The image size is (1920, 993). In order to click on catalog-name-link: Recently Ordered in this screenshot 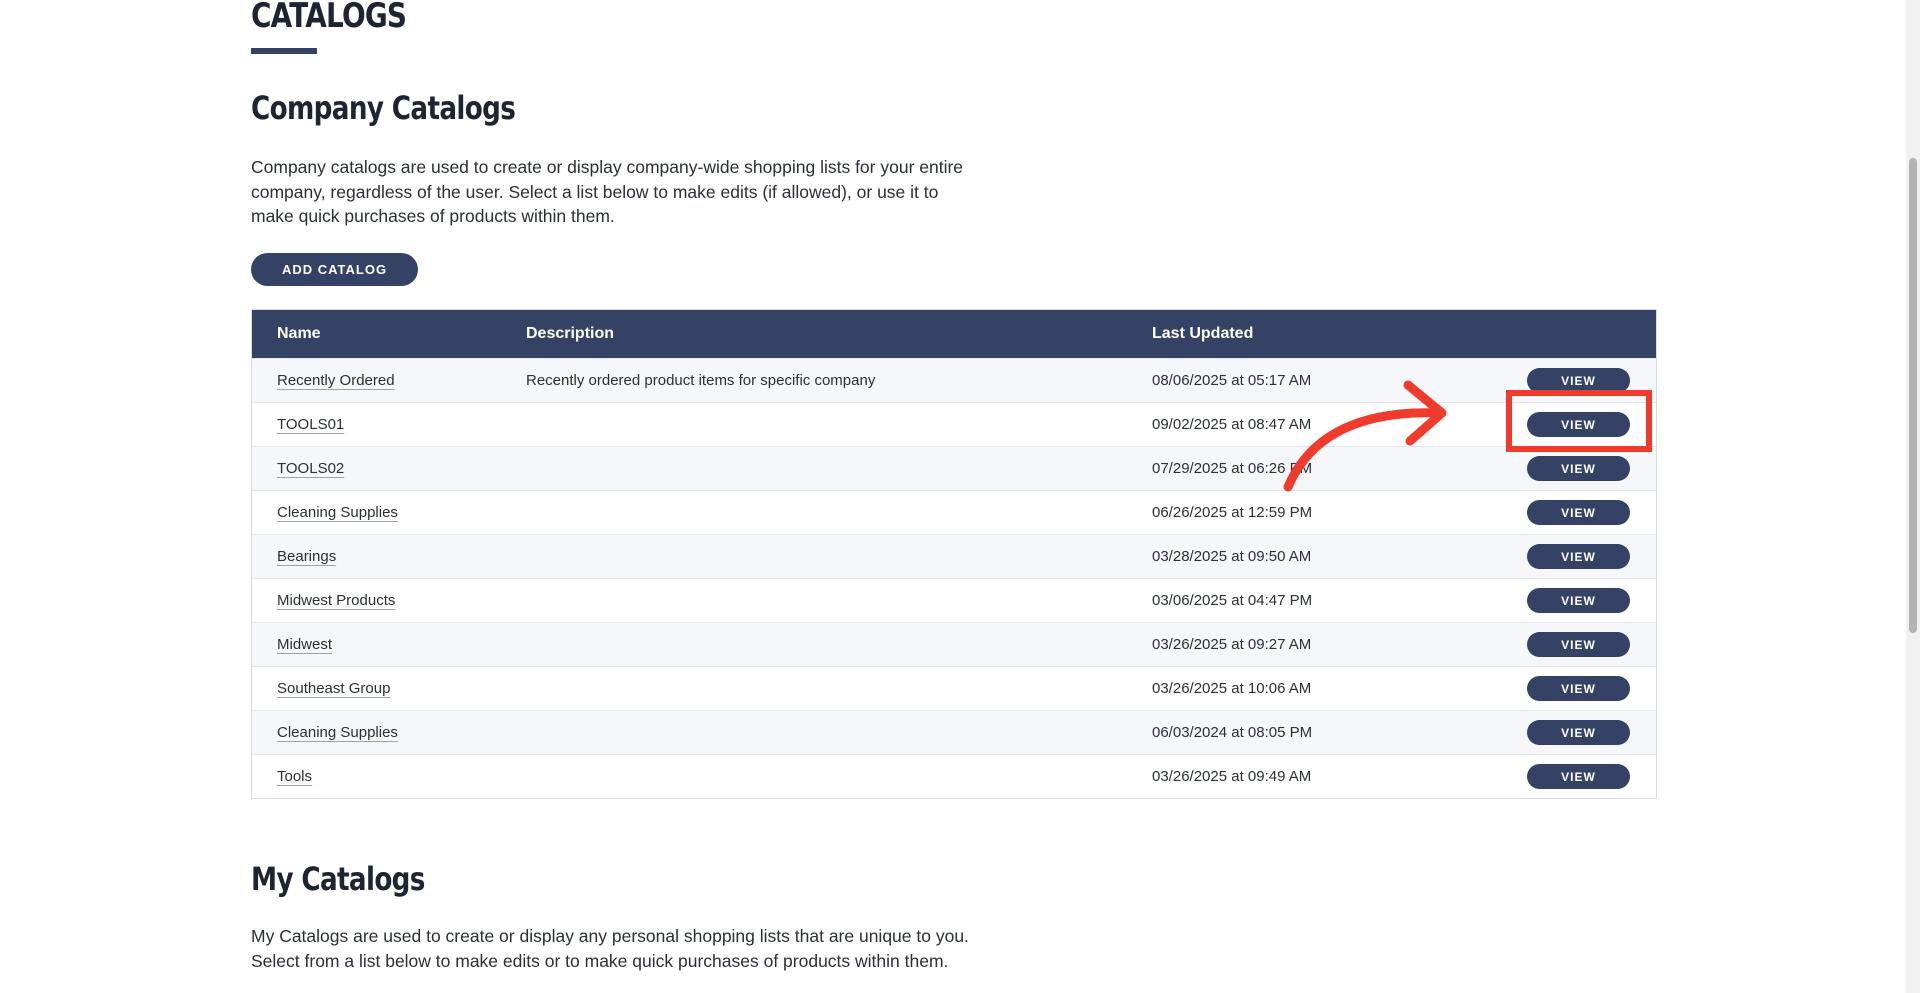, I will do `click(336, 380)`.